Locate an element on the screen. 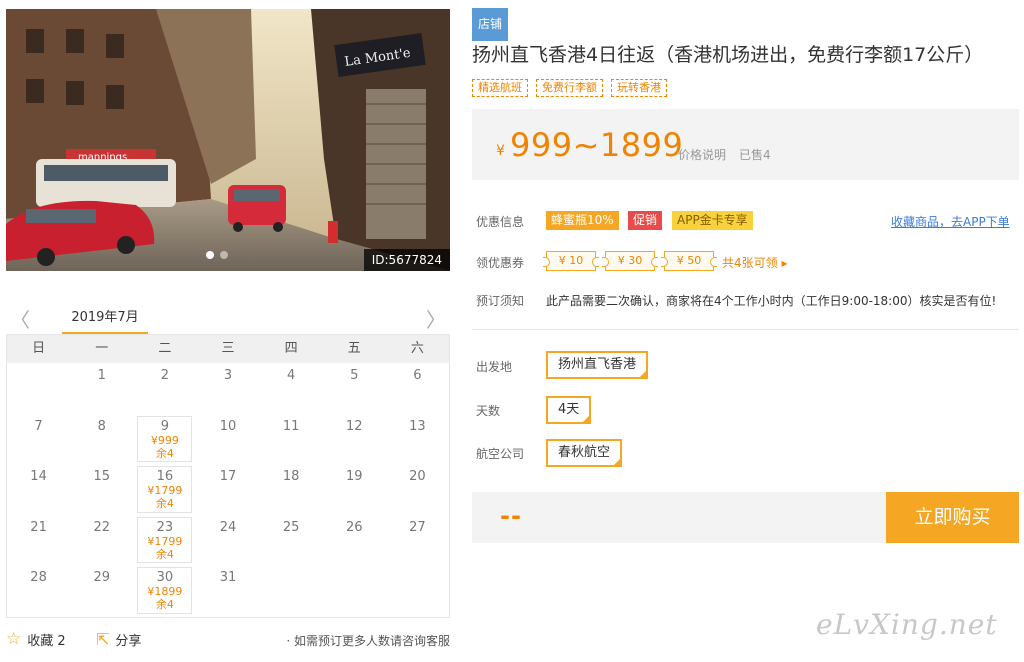  day-number: 9 is located at coordinates (164, 426).